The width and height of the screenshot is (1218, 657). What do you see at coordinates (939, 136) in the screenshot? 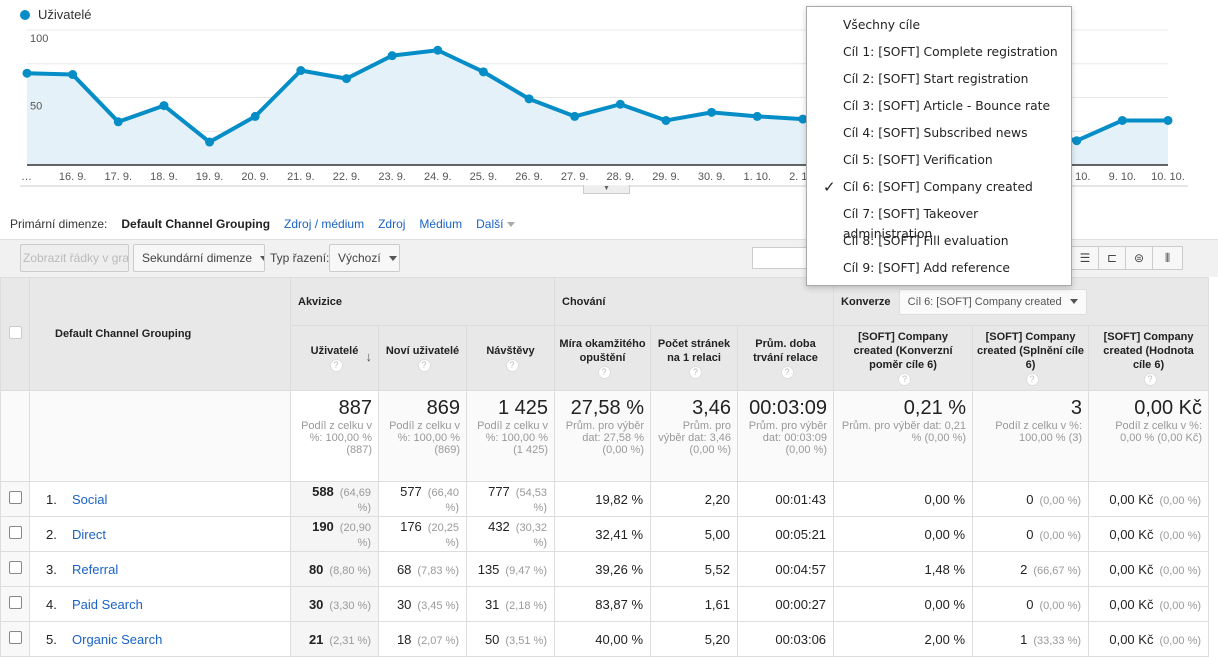
I see `goal-option: Cíl 4: [SOFT] Subscribed news` at bounding box center [939, 136].